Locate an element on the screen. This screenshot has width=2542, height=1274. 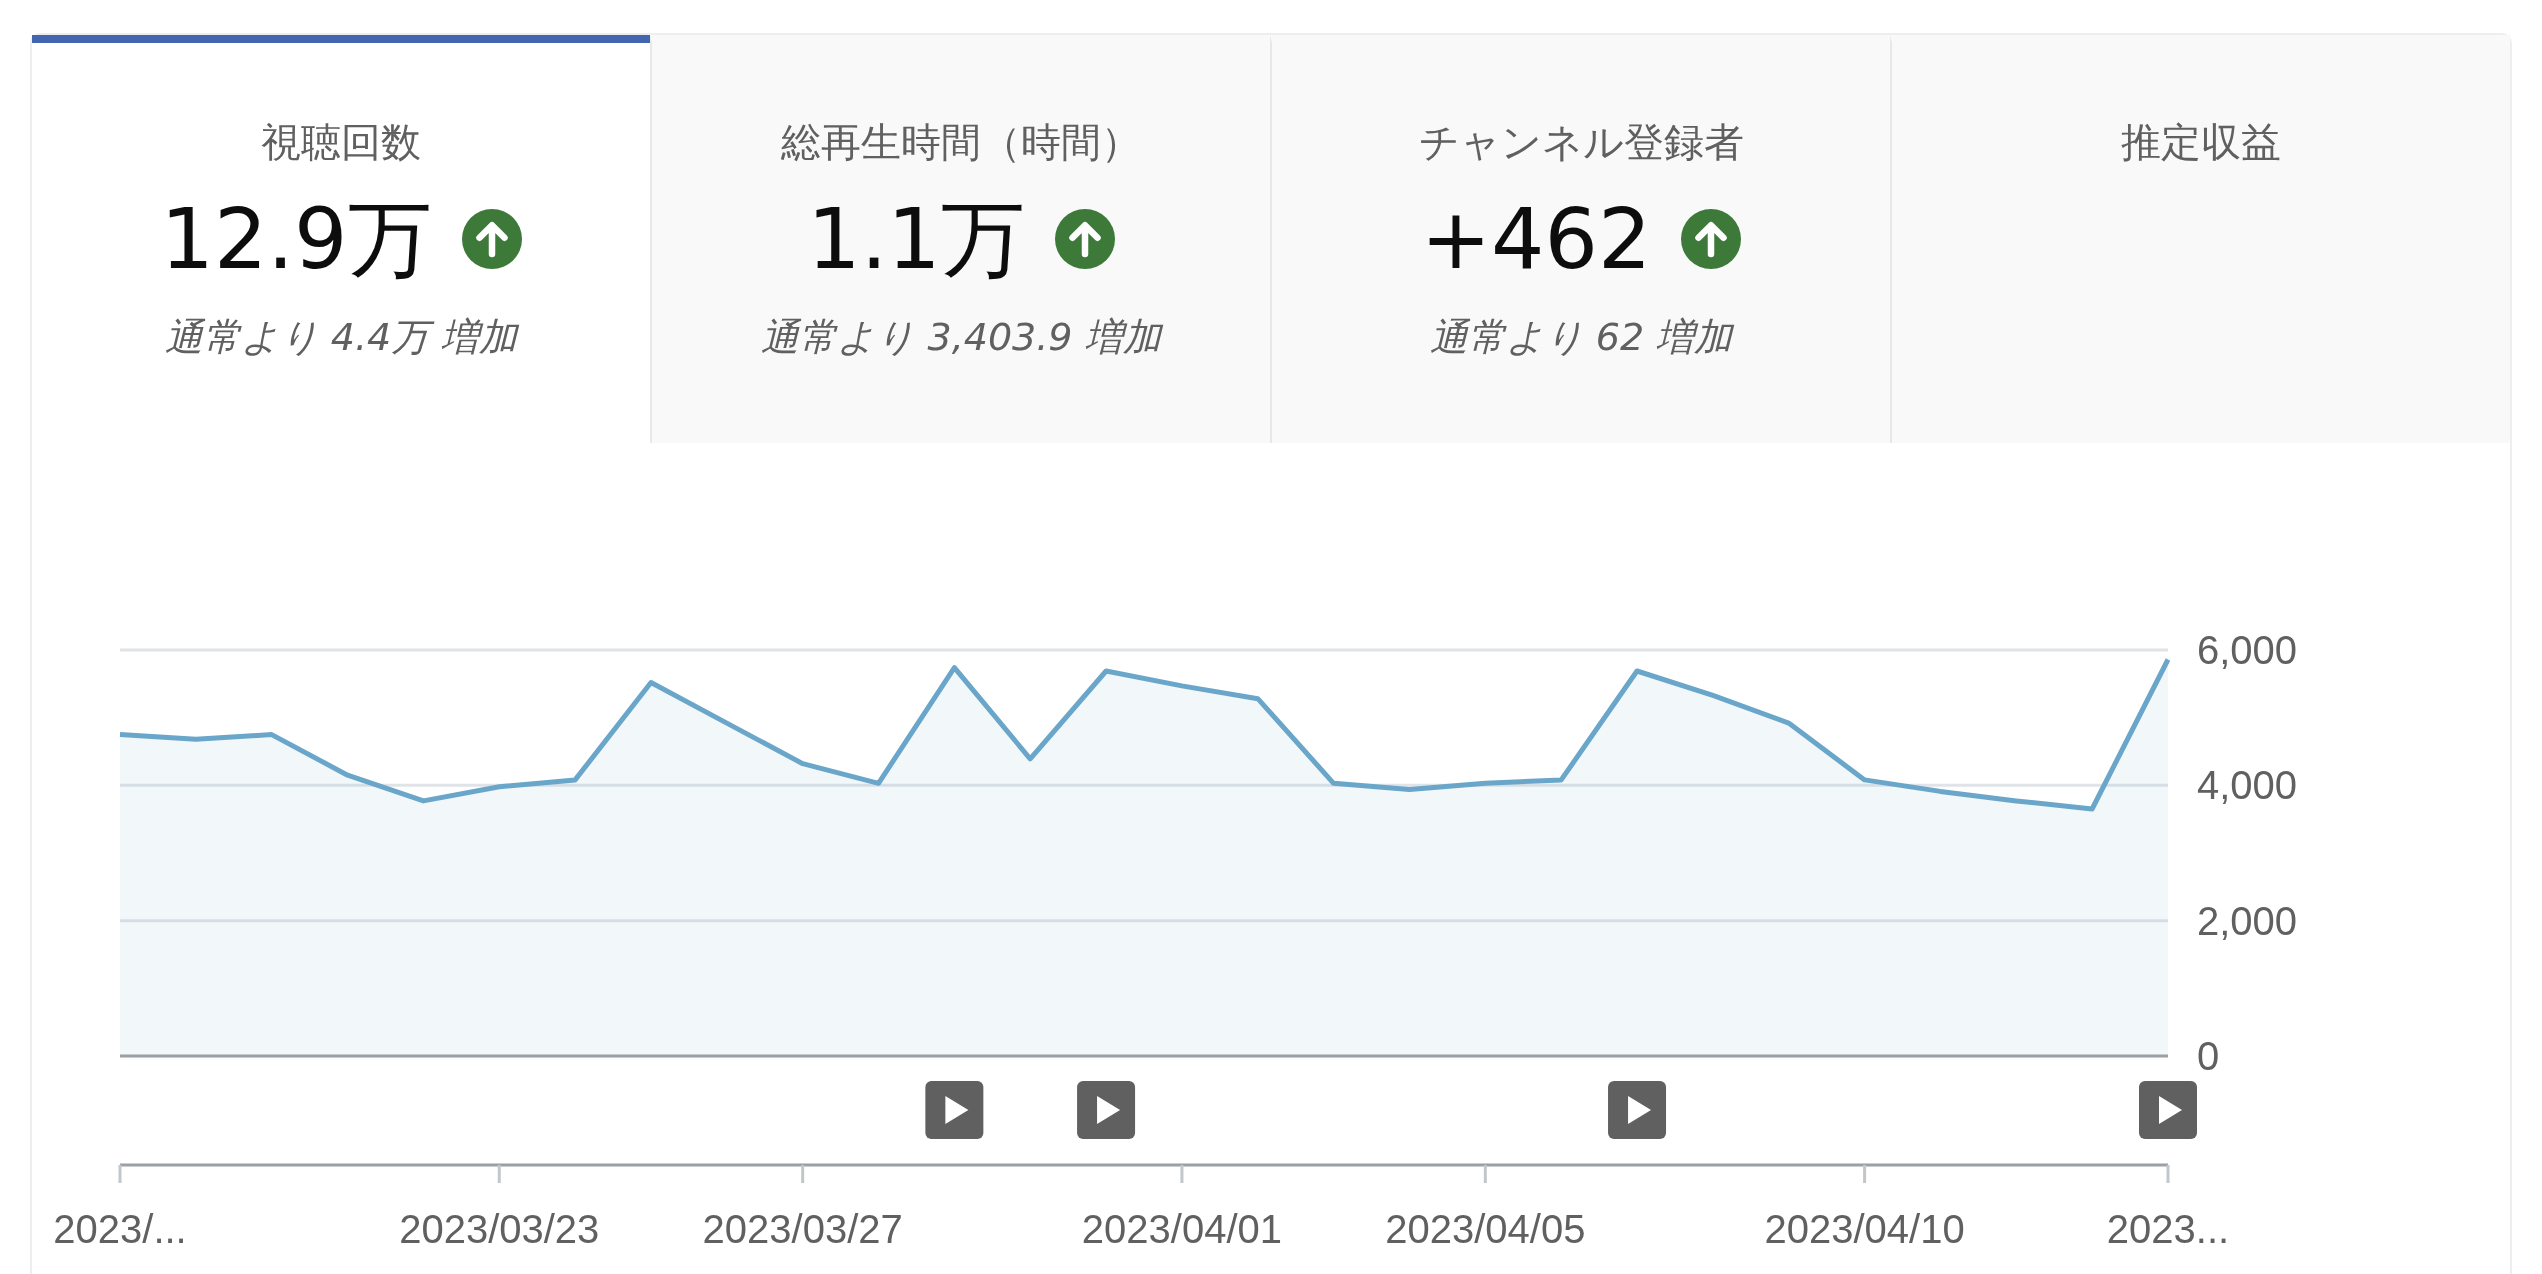
metric-tab: 推定収益 is located at coordinates (2200, 239).